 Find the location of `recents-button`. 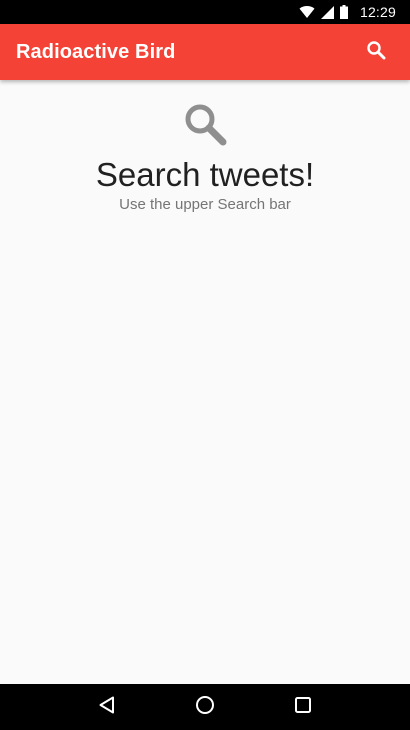

recents-button is located at coordinates (303, 707).